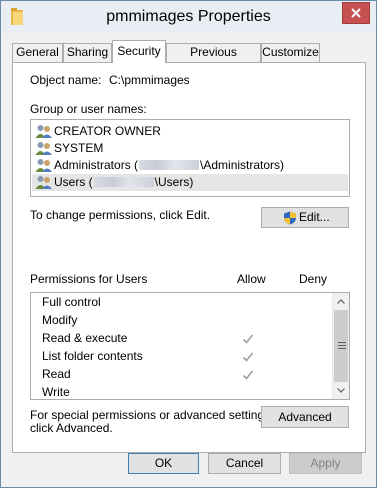 The image size is (377, 488). What do you see at coordinates (305, 417) in the screenshot?
I see `advanced-button: Advanced` at bounding box center [305, 417].